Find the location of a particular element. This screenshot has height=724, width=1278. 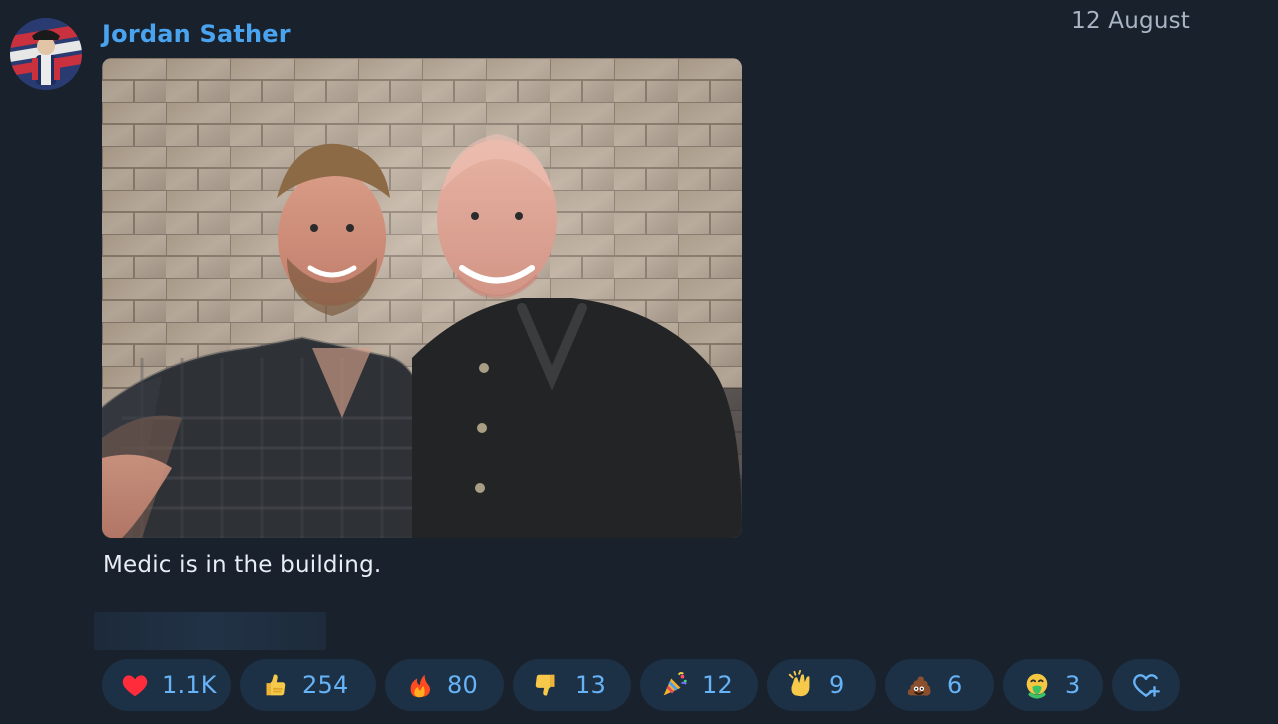

add-reaction-button is located at coordinates (1146, 685).